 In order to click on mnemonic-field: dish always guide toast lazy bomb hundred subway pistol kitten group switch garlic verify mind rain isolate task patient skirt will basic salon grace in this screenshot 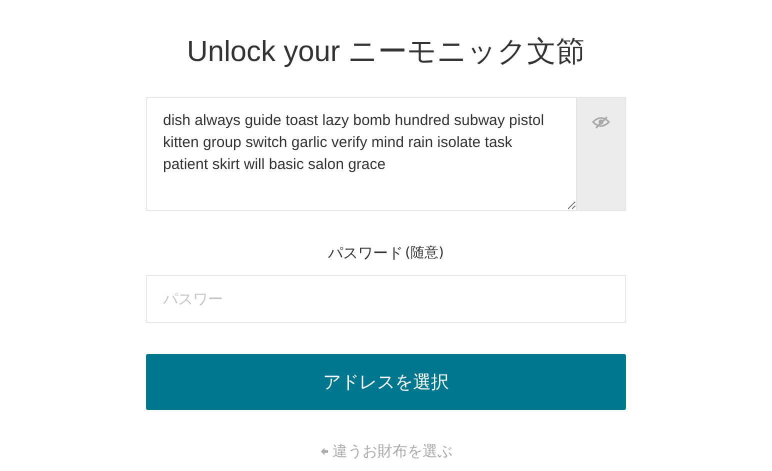, I will do `click(361, 154)`.